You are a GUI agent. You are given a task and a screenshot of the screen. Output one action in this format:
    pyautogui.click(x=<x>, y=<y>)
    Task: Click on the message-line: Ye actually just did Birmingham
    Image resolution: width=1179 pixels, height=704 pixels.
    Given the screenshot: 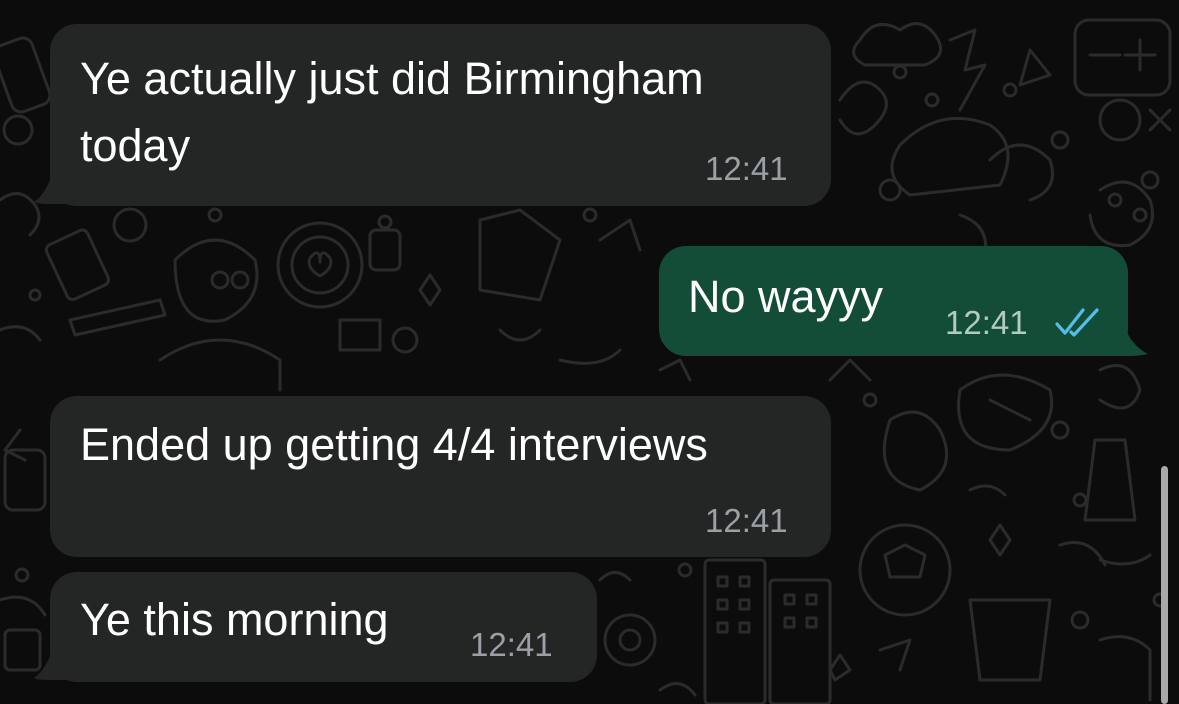 What is the action you would take?
    pyautogui.click(x=392, y=78)
    